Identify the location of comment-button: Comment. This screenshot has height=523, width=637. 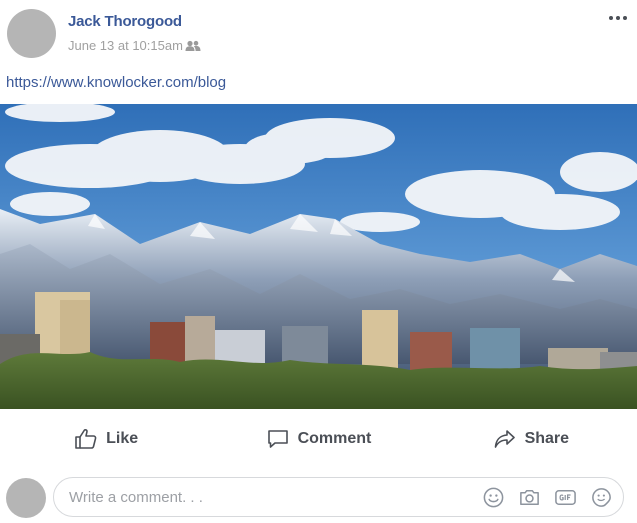
(318, 439).